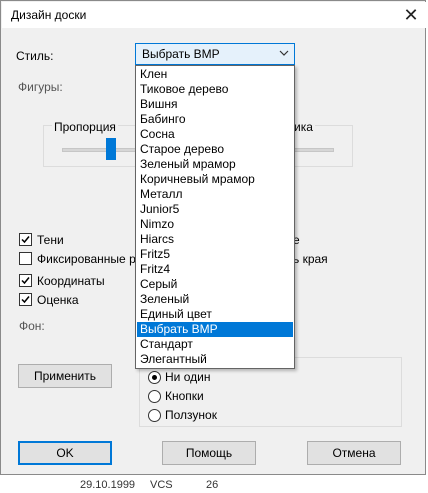 The height and width of the screenshot is (493, 428). What do you see at coordinates (215, 269) in the screenshot?
I see `style-option: Fritz4` at bounding box center [215, 269].